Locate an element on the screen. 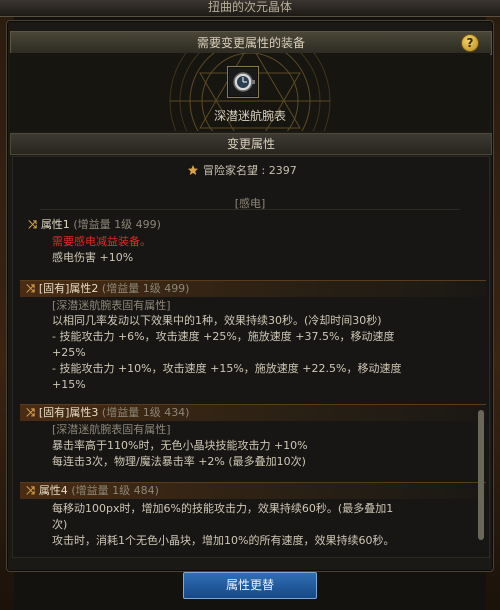  scrollbar-thumb is located at coordinates (481, 475).